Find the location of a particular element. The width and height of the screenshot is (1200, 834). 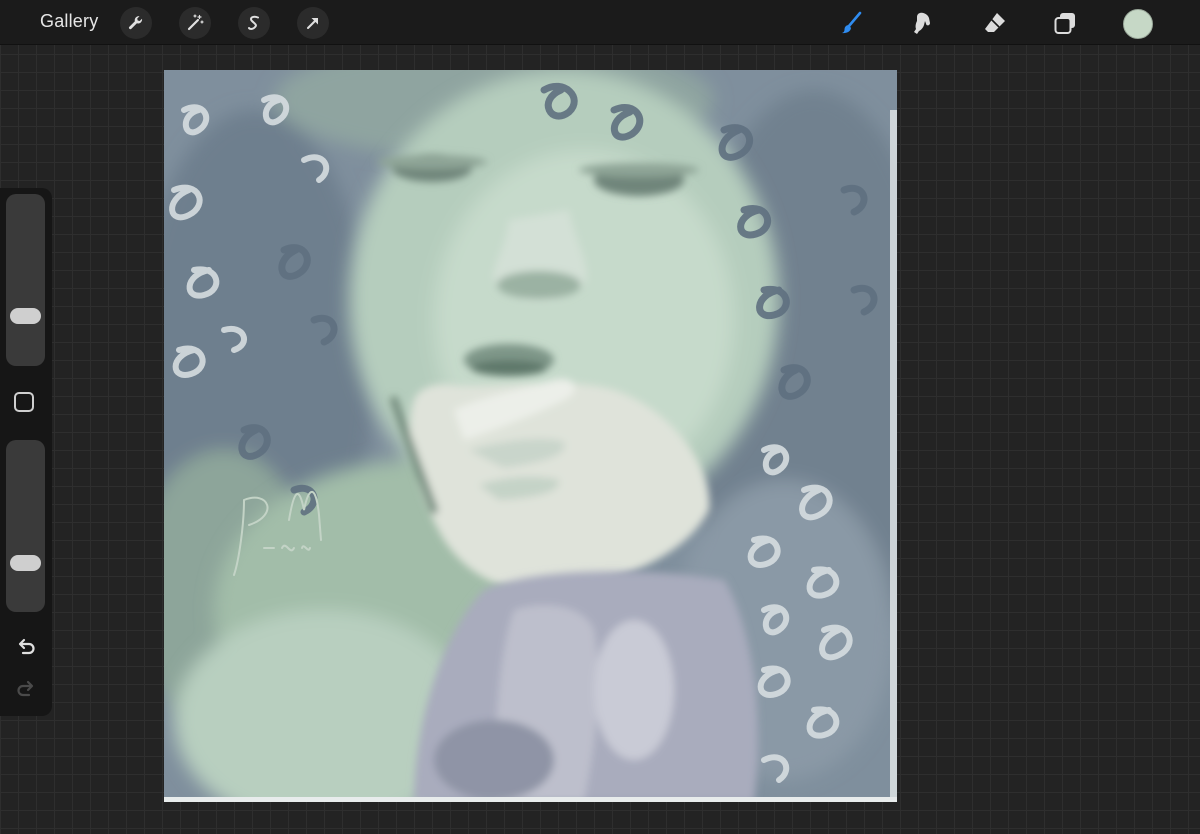

magic-wand-icon is located at coordinates (195, 22).